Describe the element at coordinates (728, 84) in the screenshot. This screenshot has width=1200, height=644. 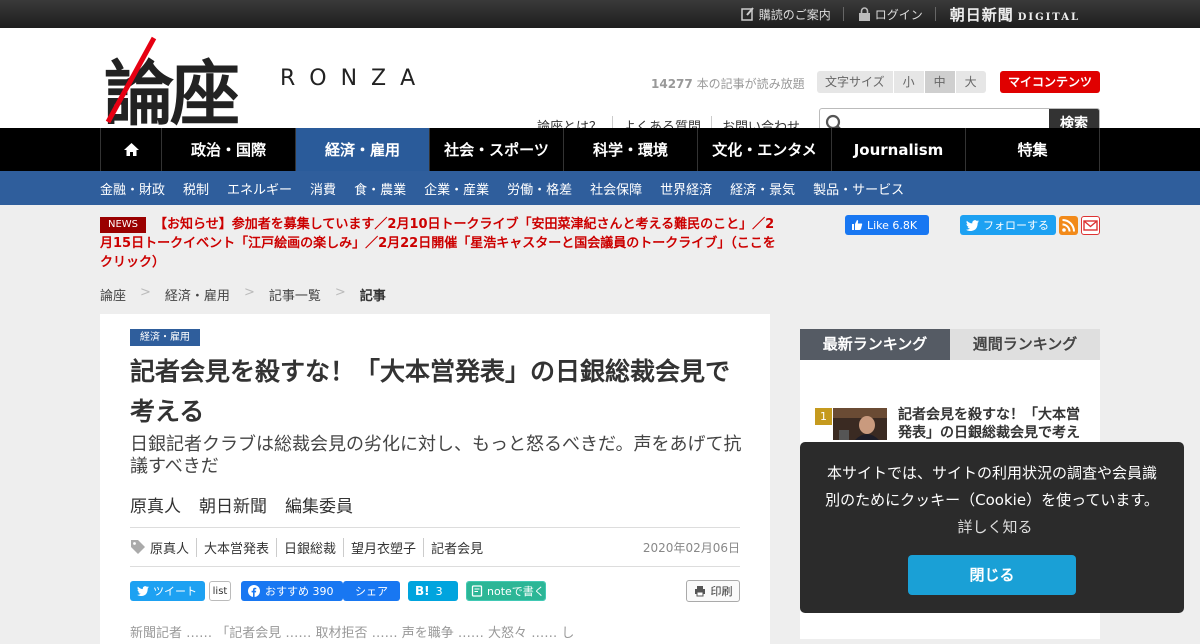
I see `read-count: 14277 本の記事が読み放題` at that location.